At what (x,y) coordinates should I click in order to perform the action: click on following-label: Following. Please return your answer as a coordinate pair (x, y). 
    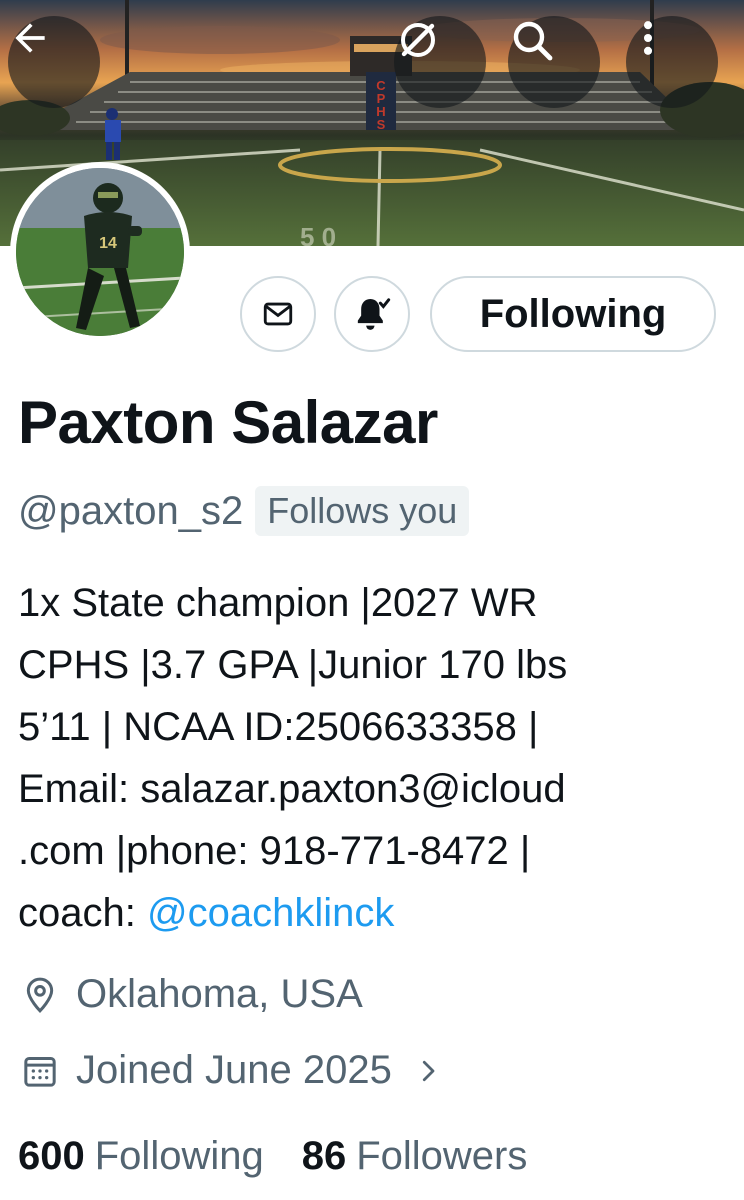
    Looking at the image, I should click on (179, 1156).